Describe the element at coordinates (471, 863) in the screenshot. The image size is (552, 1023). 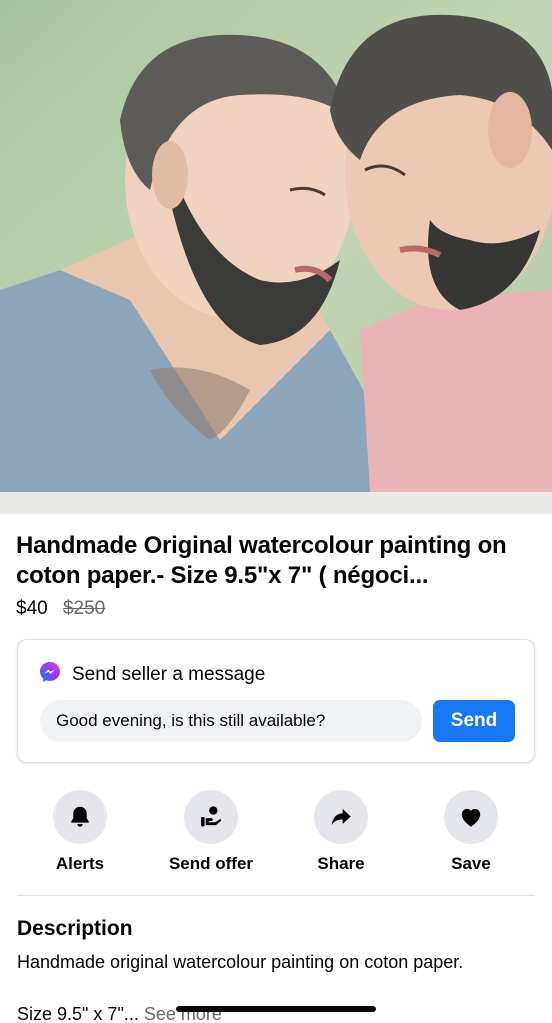
I see `save-label: Save` at that location.